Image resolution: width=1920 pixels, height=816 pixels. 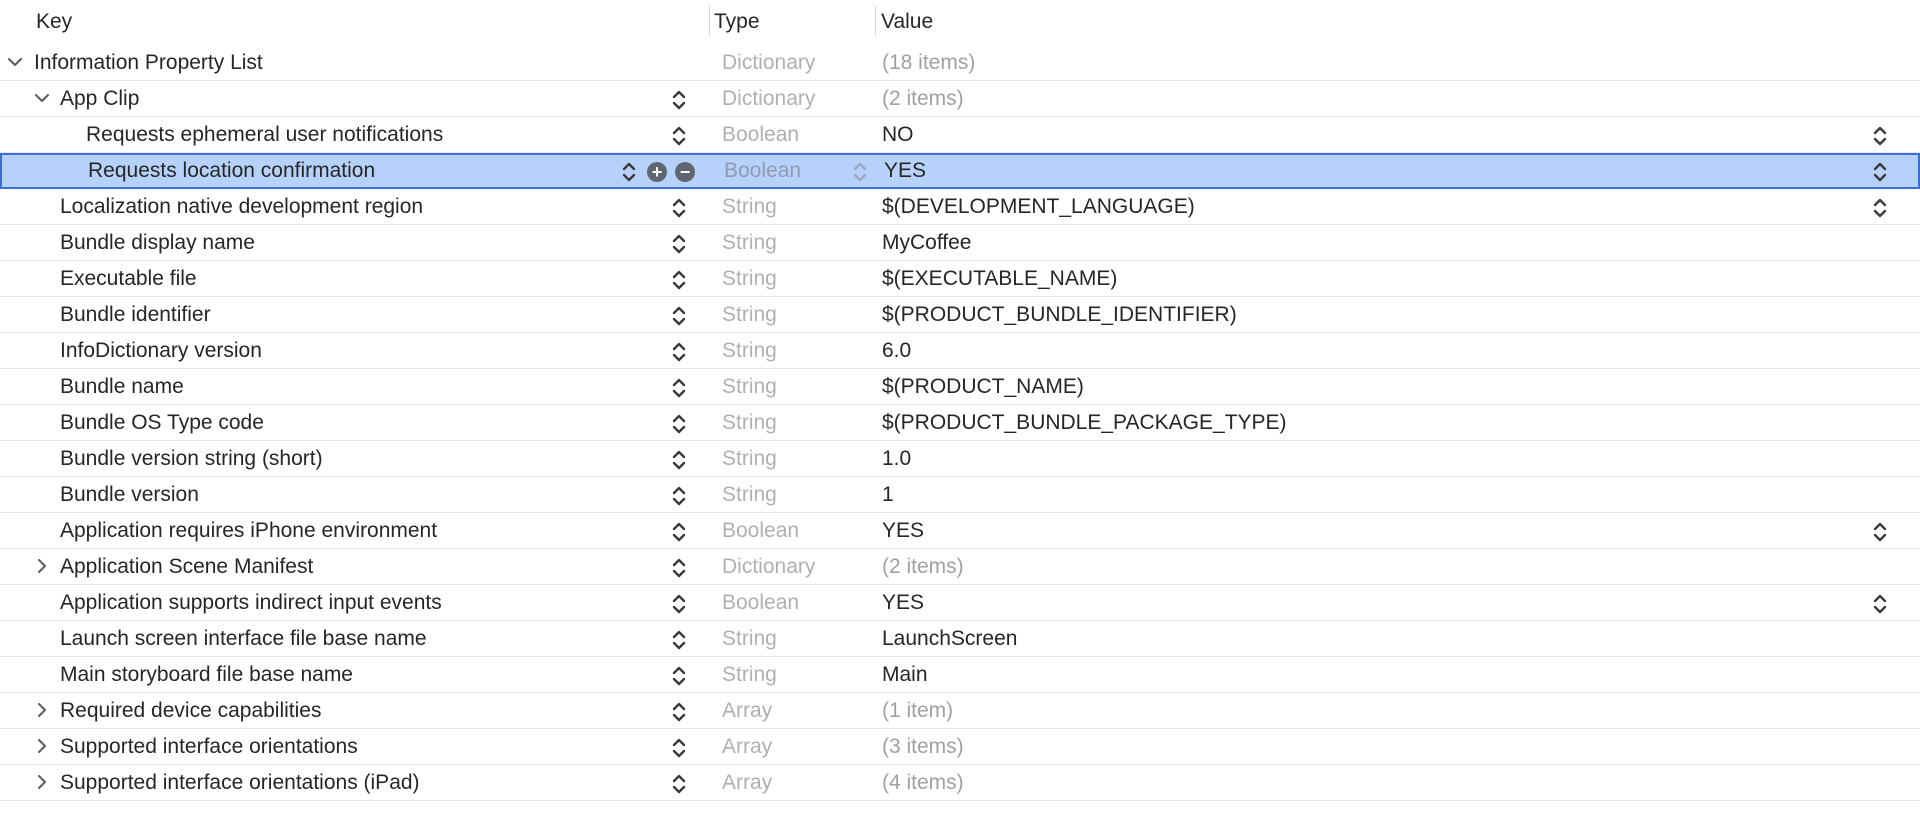 I want to click on row-key: Application Scene Manifest, so click(x=186, y=567).